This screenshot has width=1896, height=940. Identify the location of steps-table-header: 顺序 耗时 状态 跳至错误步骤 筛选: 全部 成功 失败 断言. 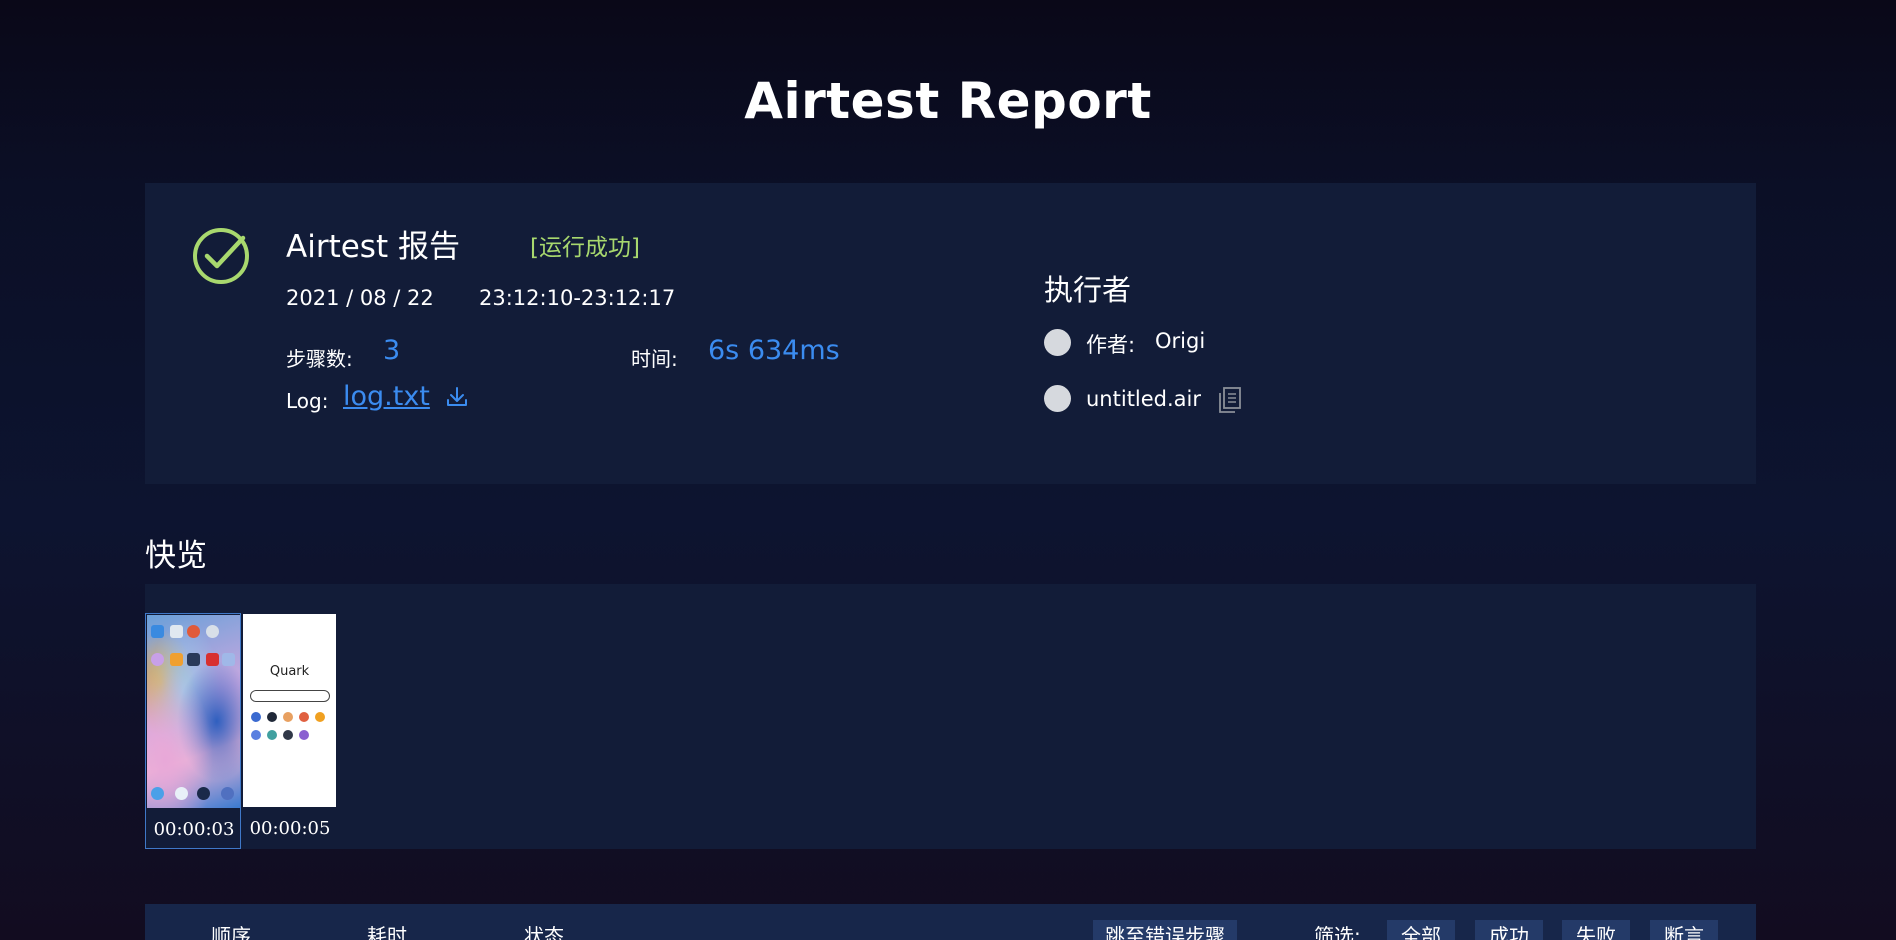
(950, 922).